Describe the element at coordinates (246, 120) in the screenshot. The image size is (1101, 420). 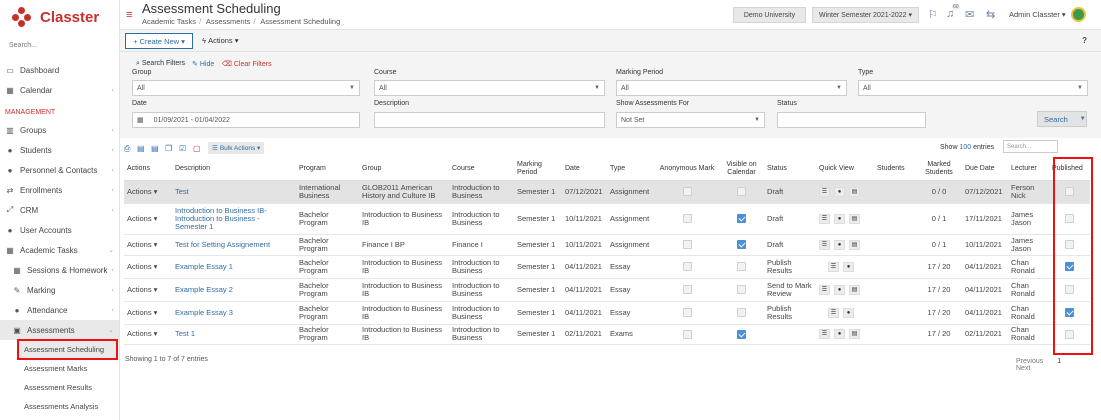
I see `date-range-input: ▦ 01/09/2021 - 01/04/2022` at that location.